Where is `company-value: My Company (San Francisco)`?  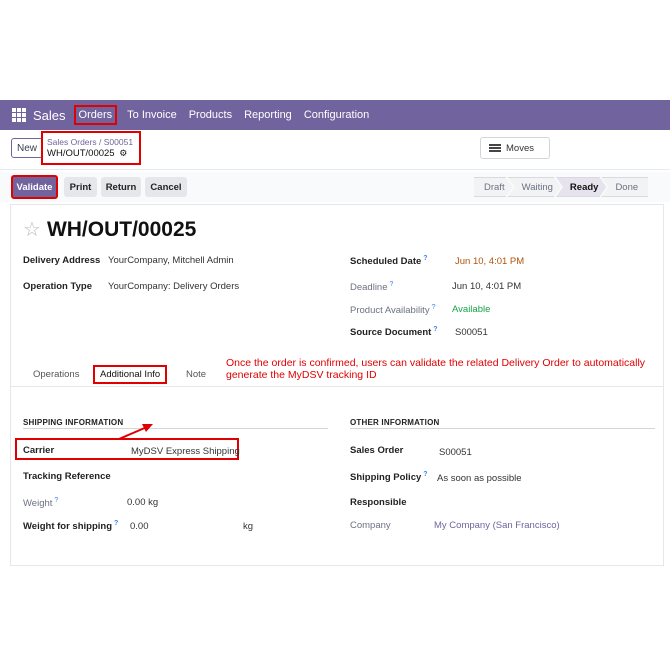 company-value: My Company (San Francisco) is located at coordinates (497, 525).